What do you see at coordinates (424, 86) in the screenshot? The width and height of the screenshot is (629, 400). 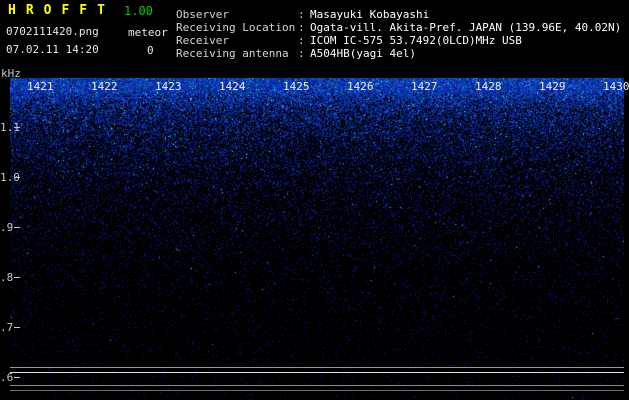 I see `time-tick-label: 1427` at bounding box center [424, 86].